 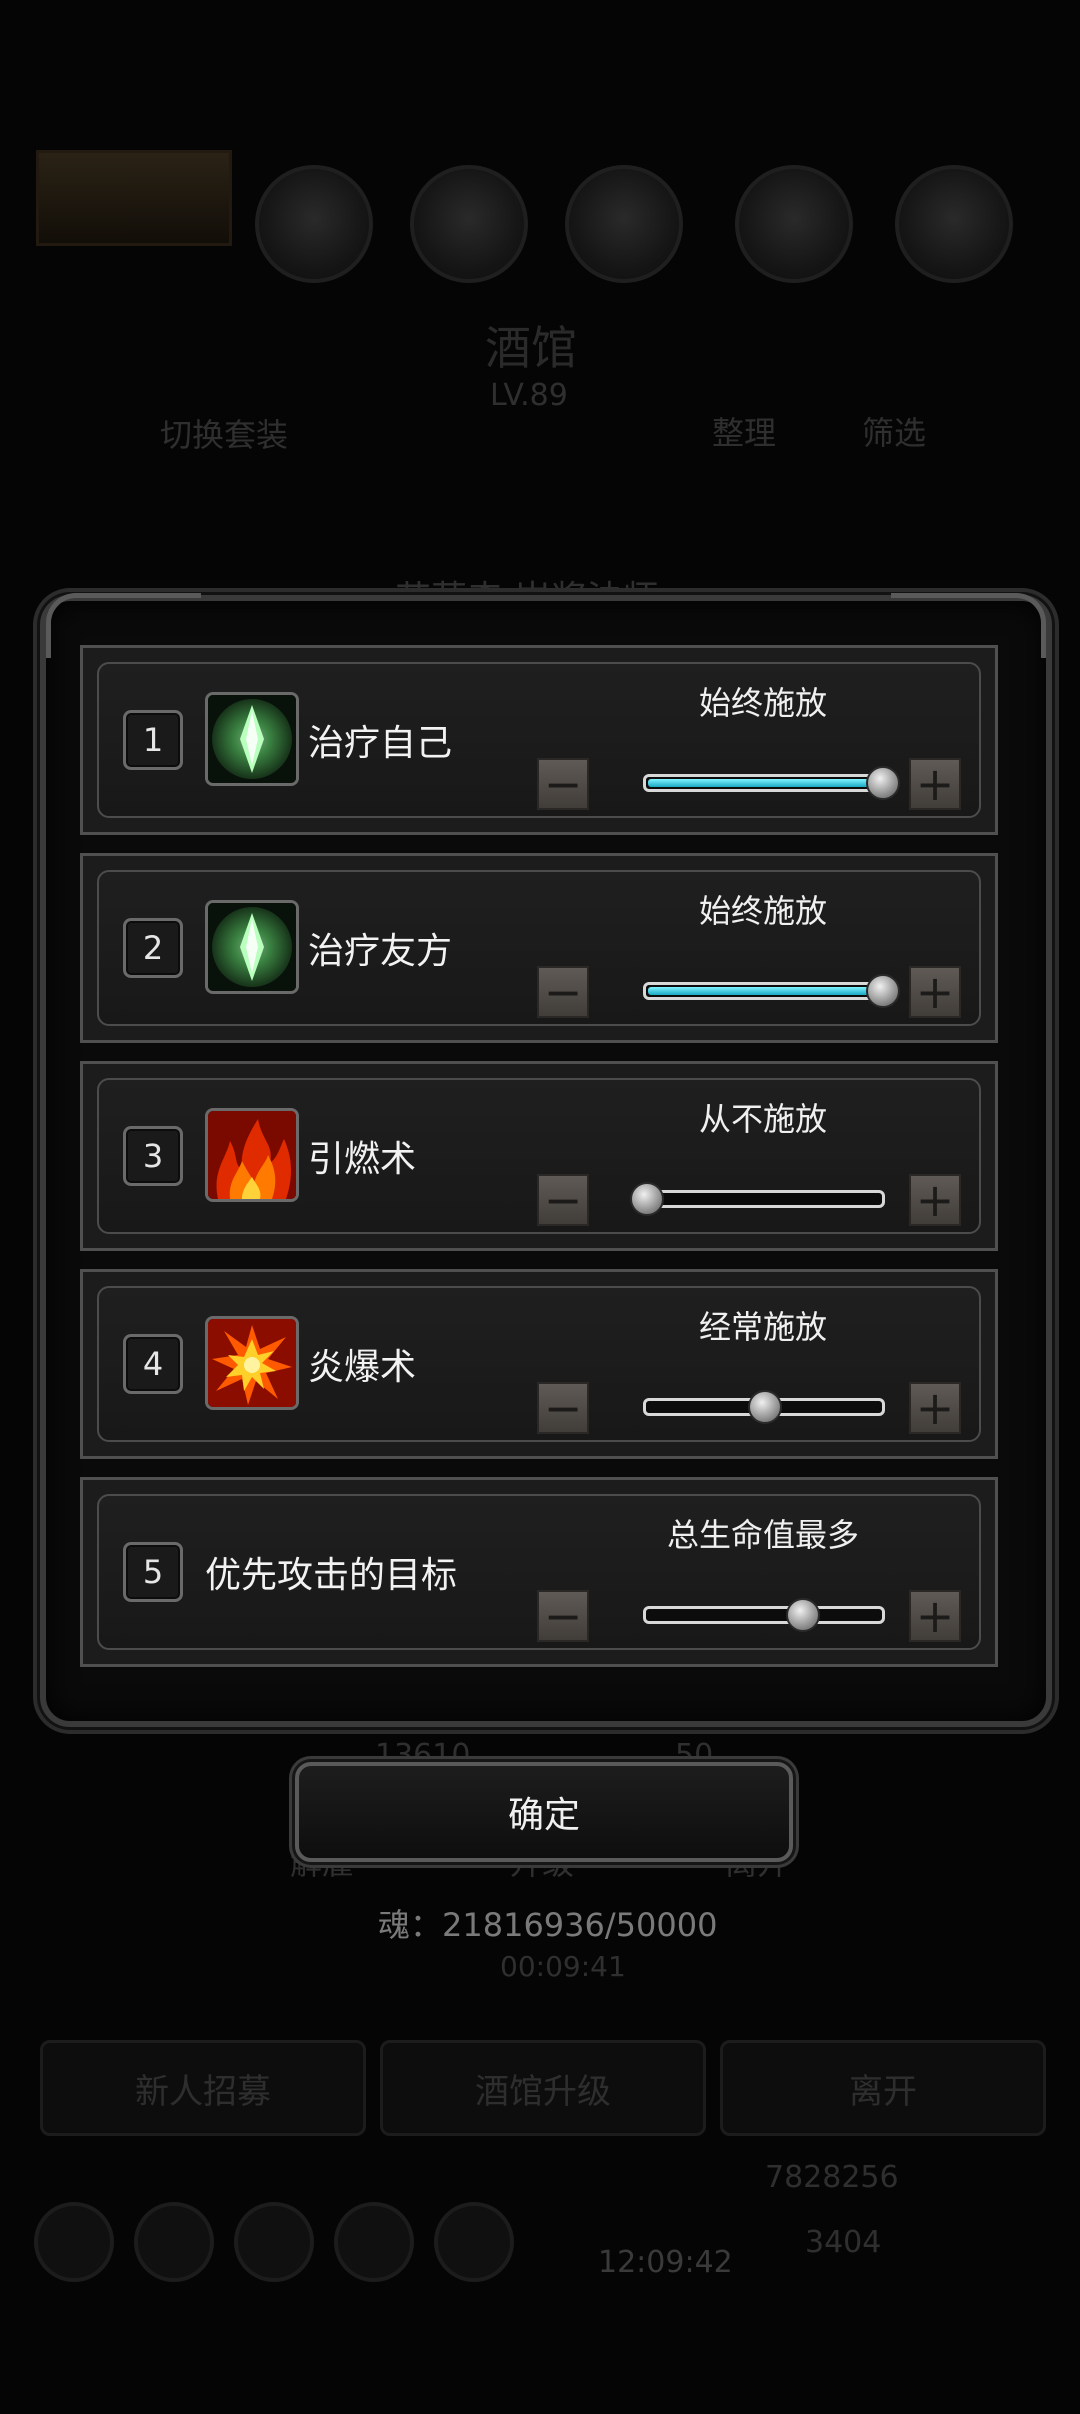 I want to click on bg-tab-filter: 筛选, so click(x=894, y=433).